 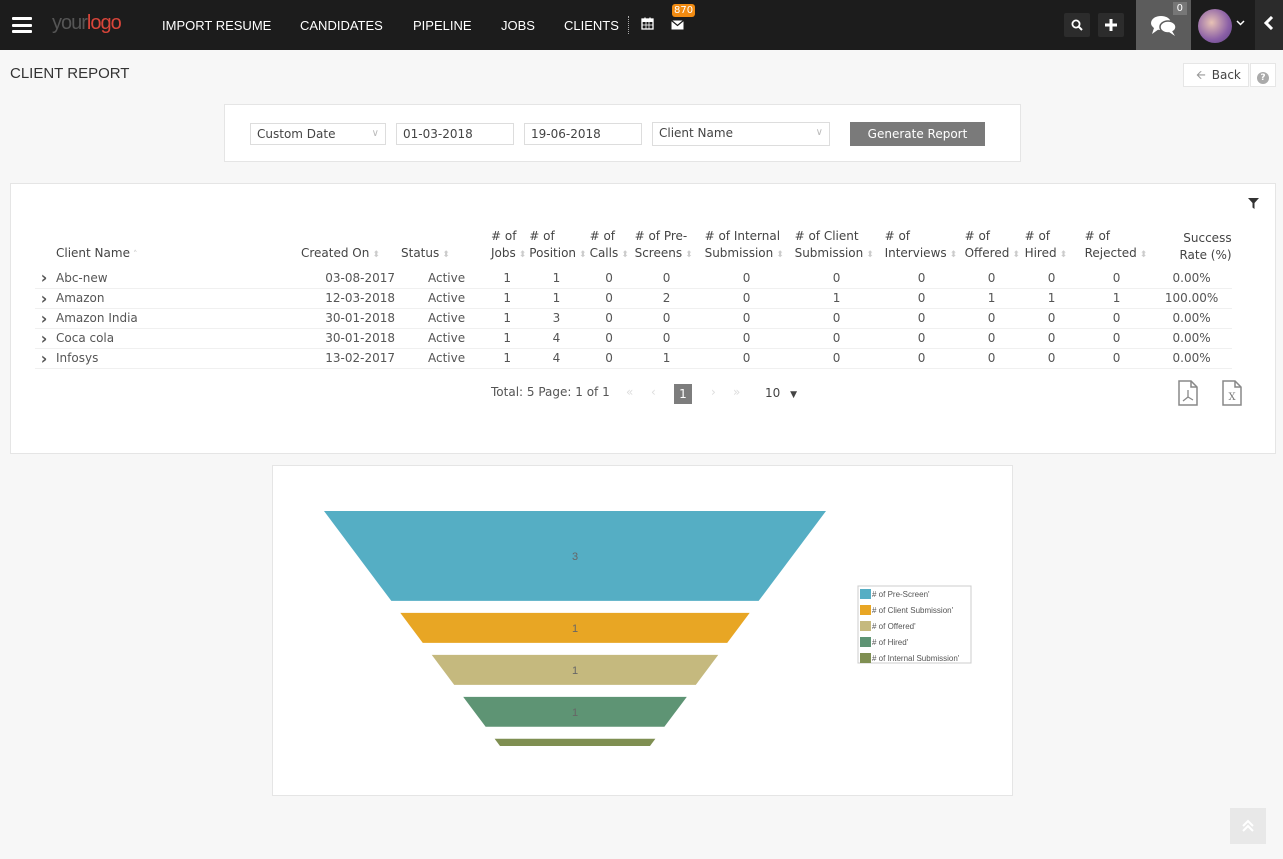 I want to click on page-size-select: 10 ▼, so click(x=785, y=393).